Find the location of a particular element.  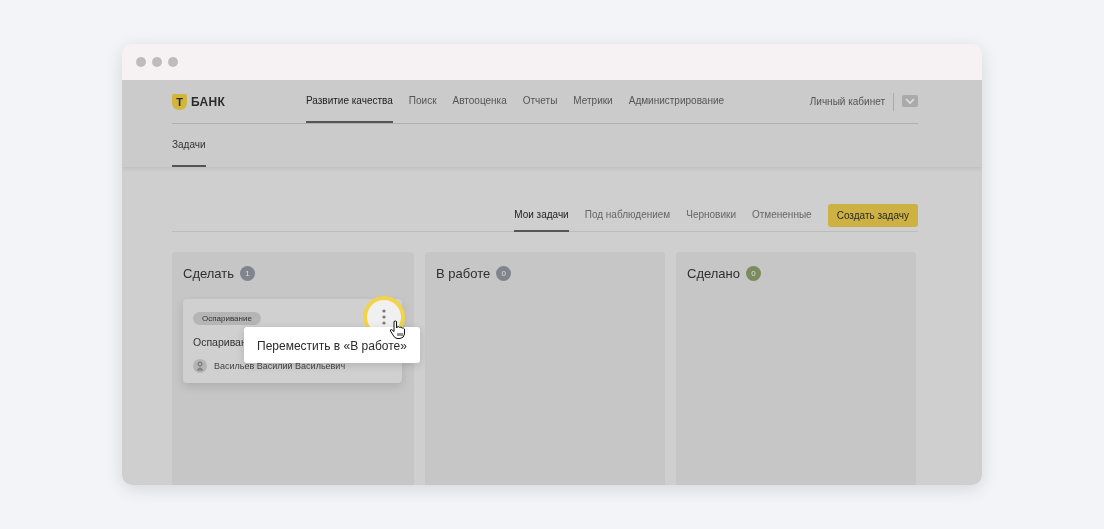

column-title: Сделать is located at coordinates (209, 273).